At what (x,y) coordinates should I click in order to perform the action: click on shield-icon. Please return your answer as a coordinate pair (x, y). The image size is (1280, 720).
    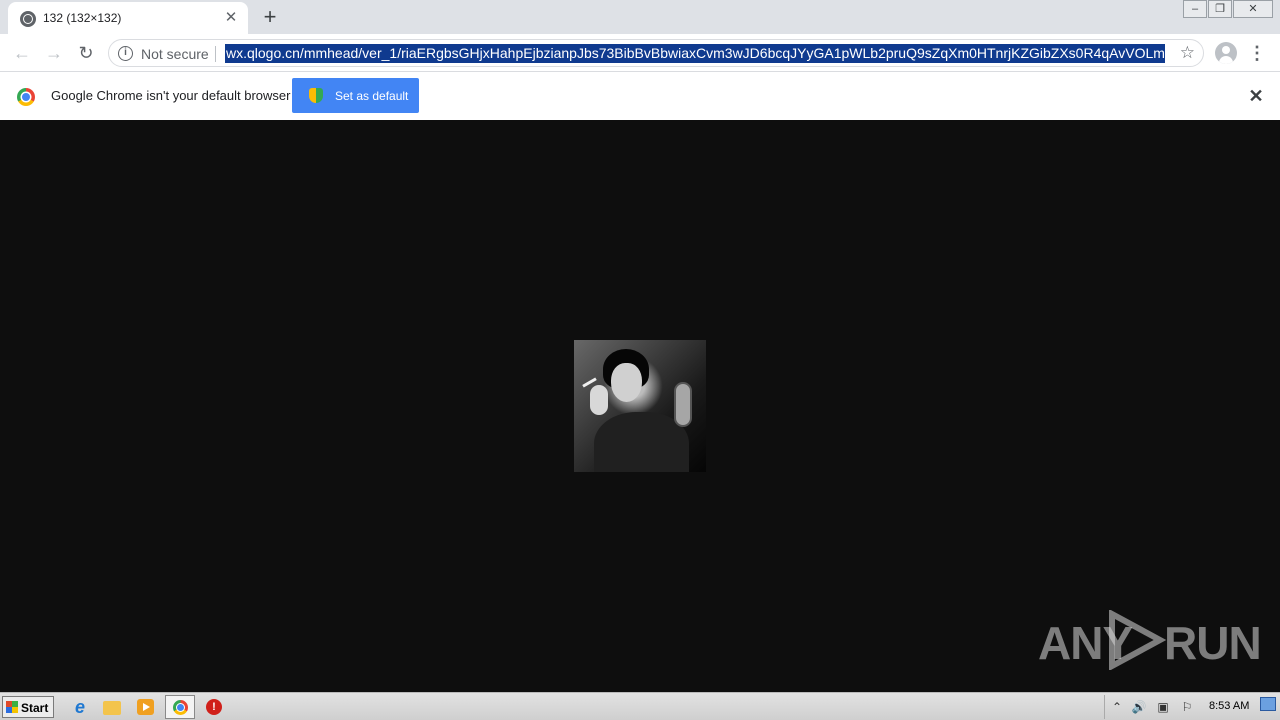
    Looking at the image, I should click on (316, 95).